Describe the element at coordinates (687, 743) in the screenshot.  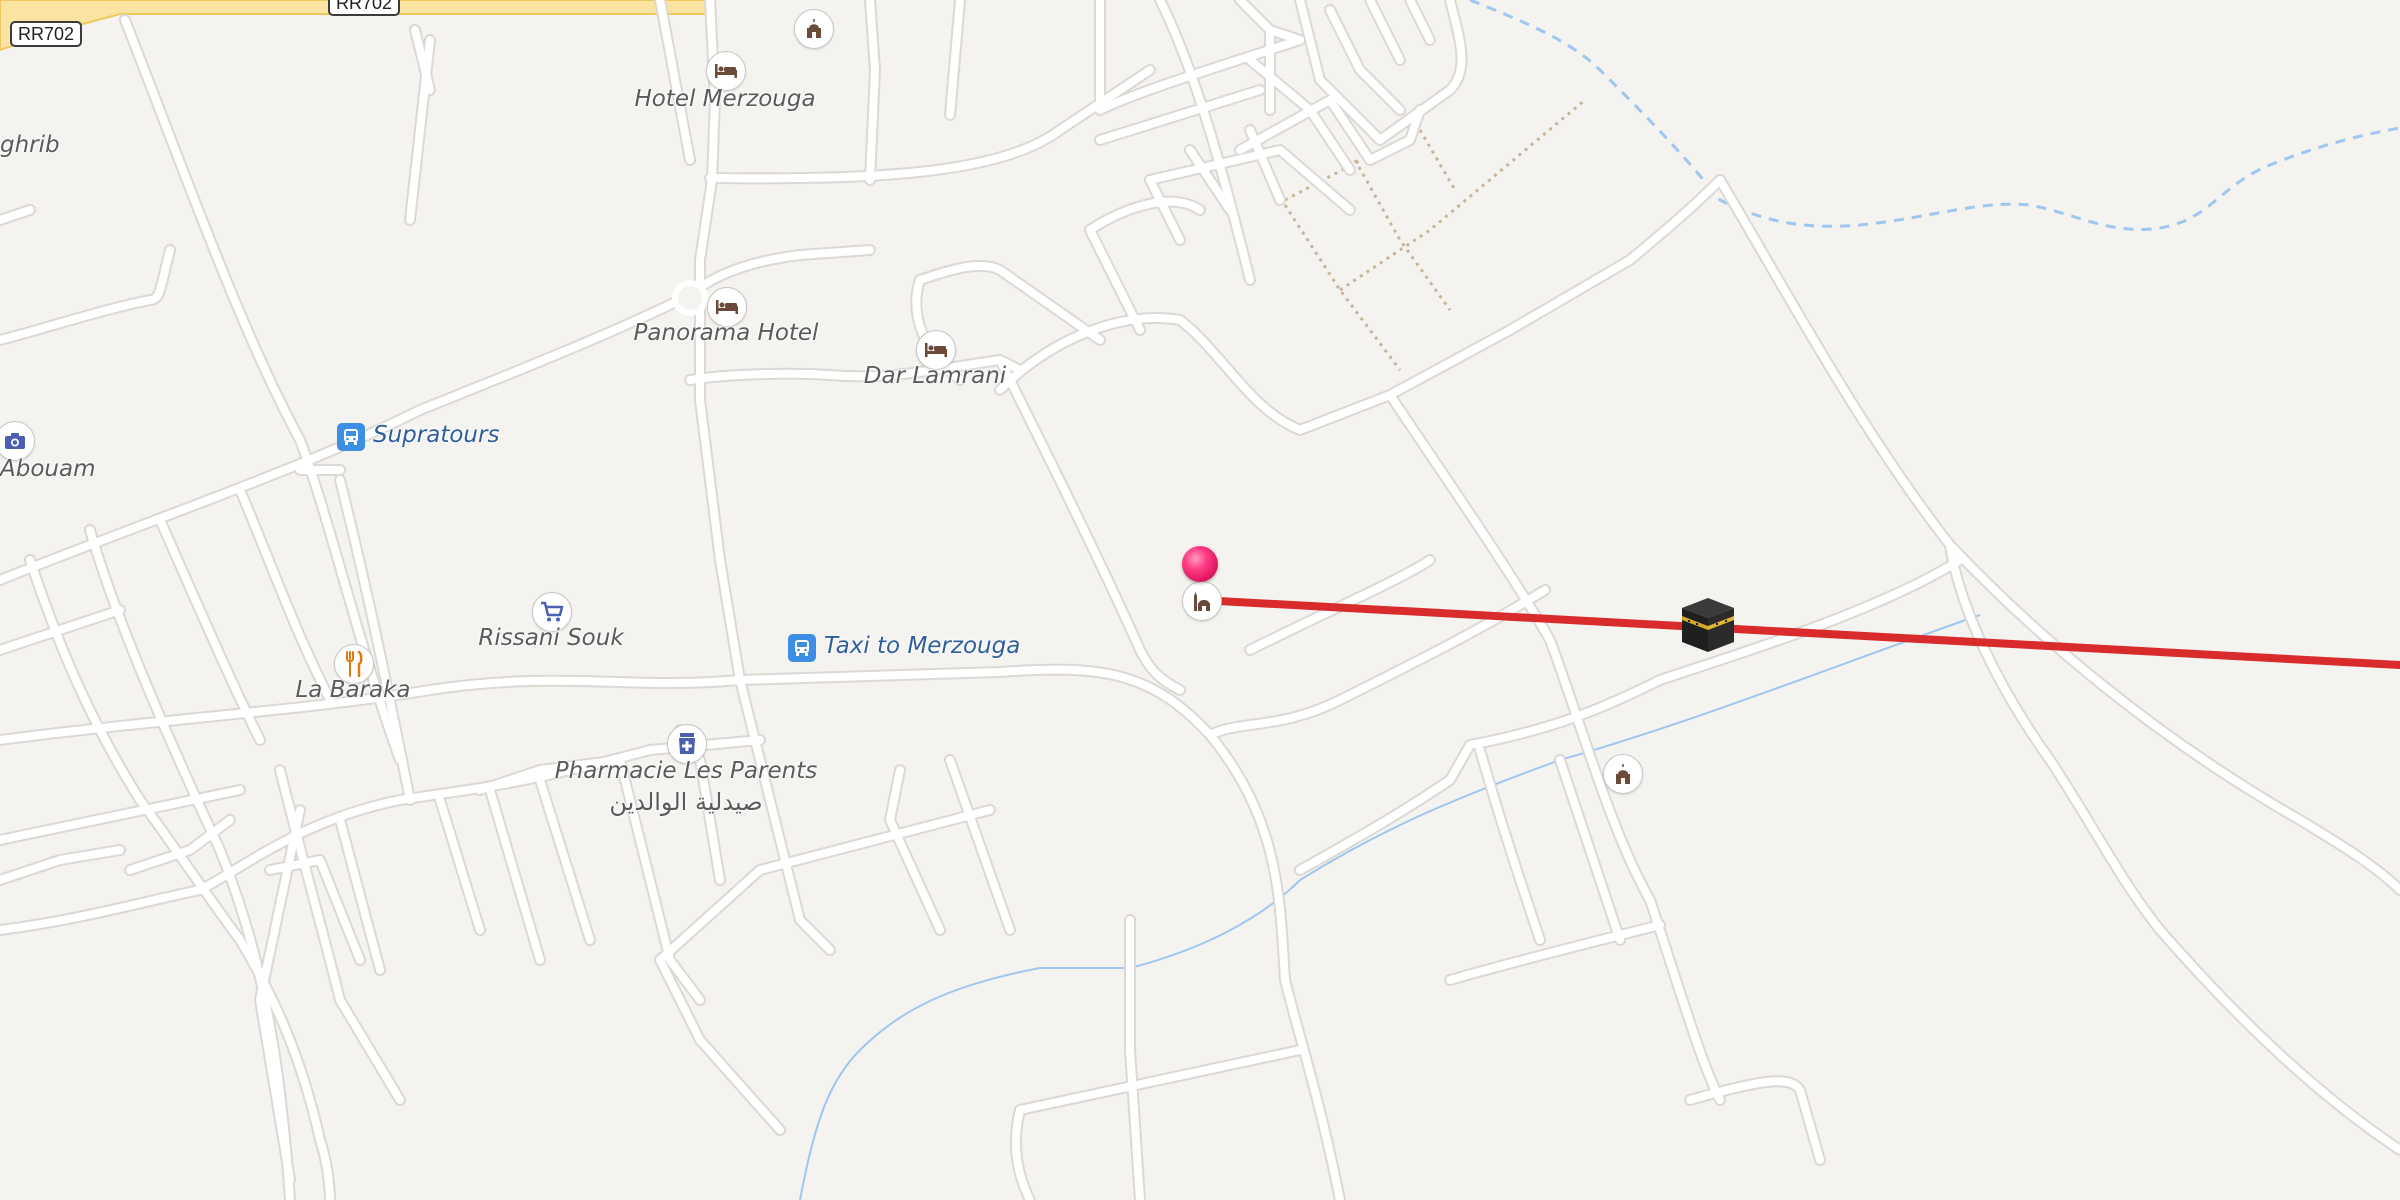
I see `pharmacy-icon` at that location.